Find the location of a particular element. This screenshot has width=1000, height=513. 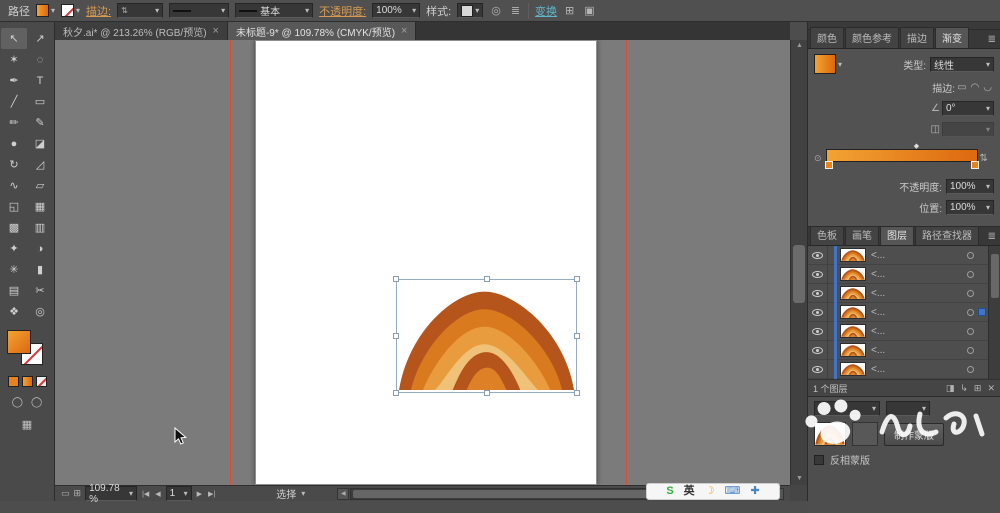

gradient-midpoint is located at coordinates (916, 146).